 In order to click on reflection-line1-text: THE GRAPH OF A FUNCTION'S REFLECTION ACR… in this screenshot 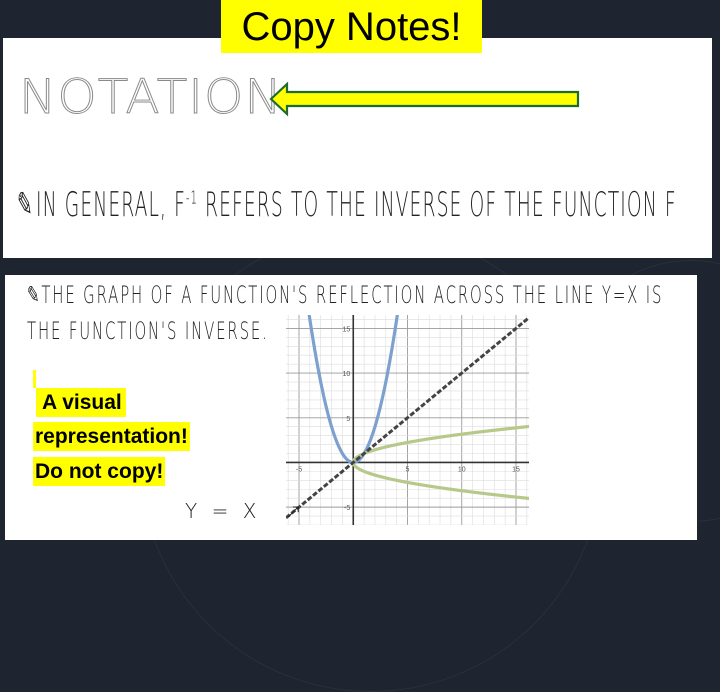, I will do `click(352, 295)`.